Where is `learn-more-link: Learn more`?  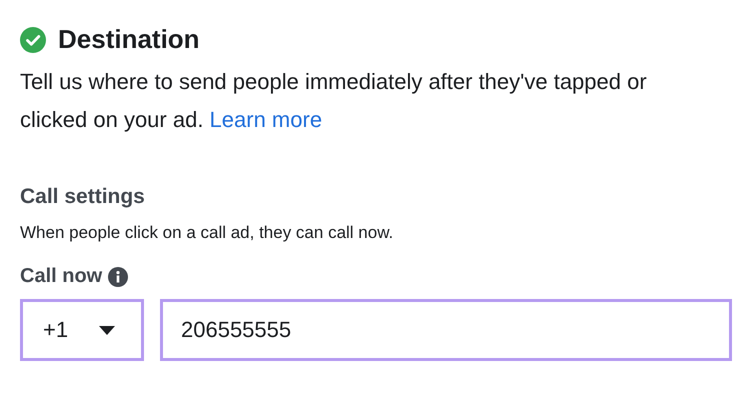
learn-more-link: Learn more is located at coordinates (266, 119).